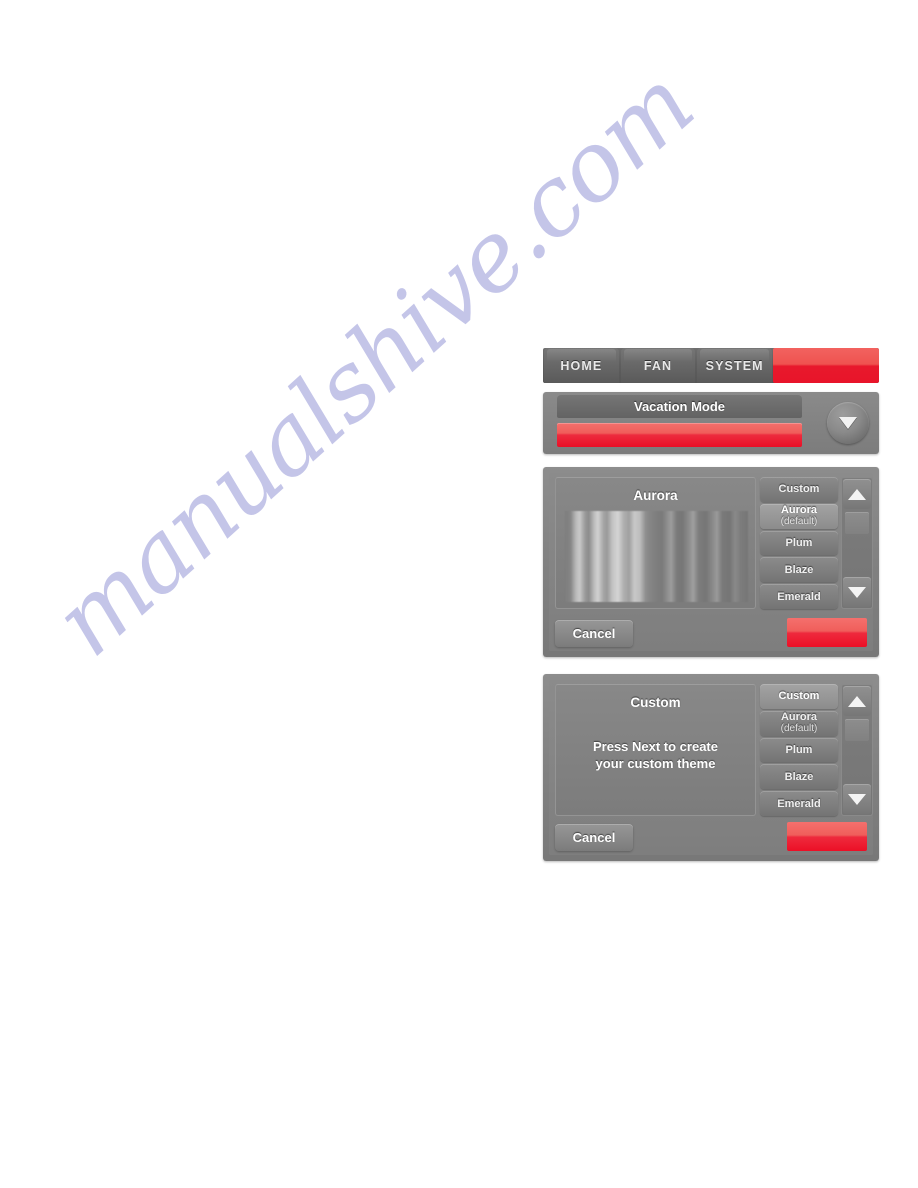 The height and width of the screenshot is (1188, 918). I want to click on vacation-mode-screenshot: Vacation Mode, so click(711, 423).